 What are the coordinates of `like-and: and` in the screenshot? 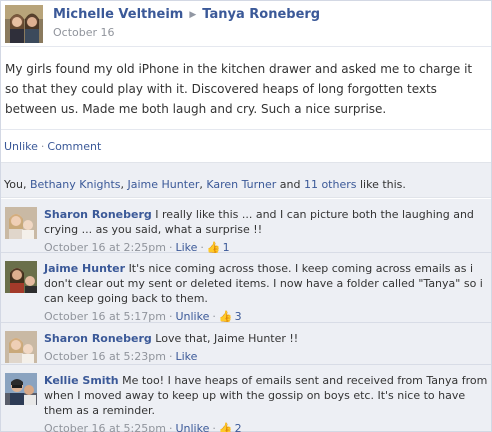 It's located at (290, 184).